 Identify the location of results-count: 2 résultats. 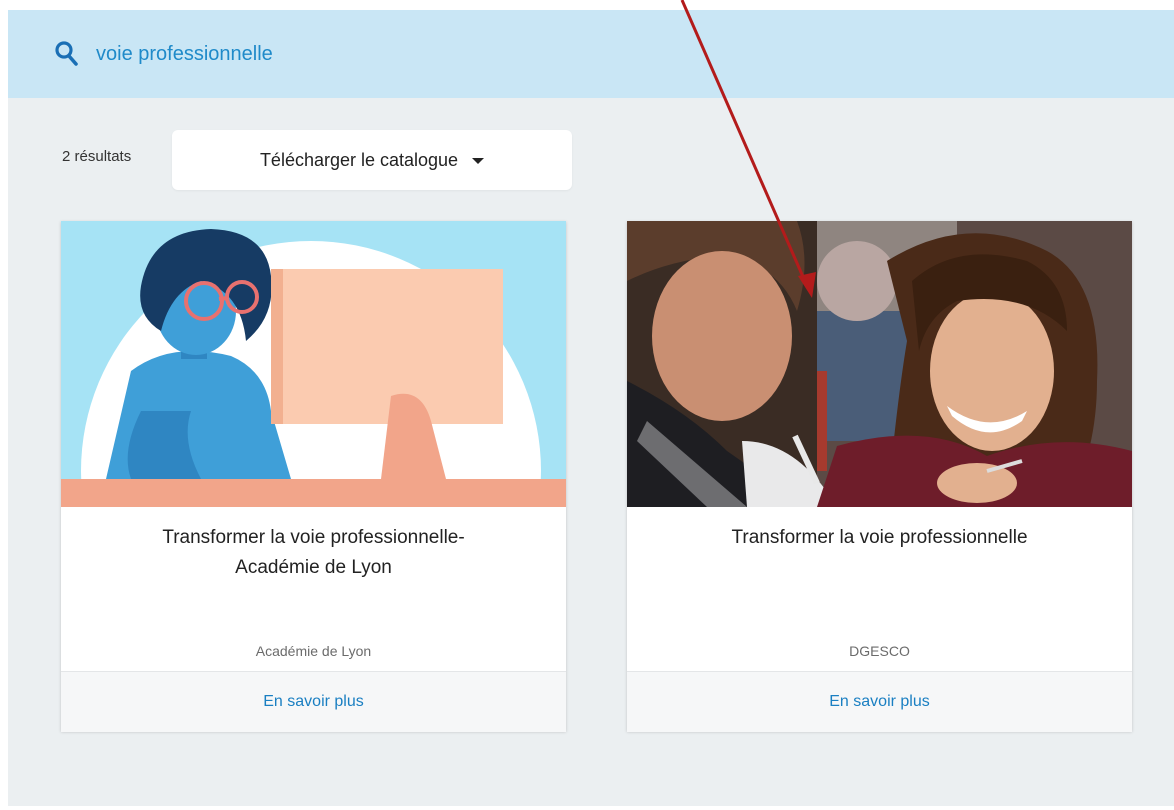
(97, 156).